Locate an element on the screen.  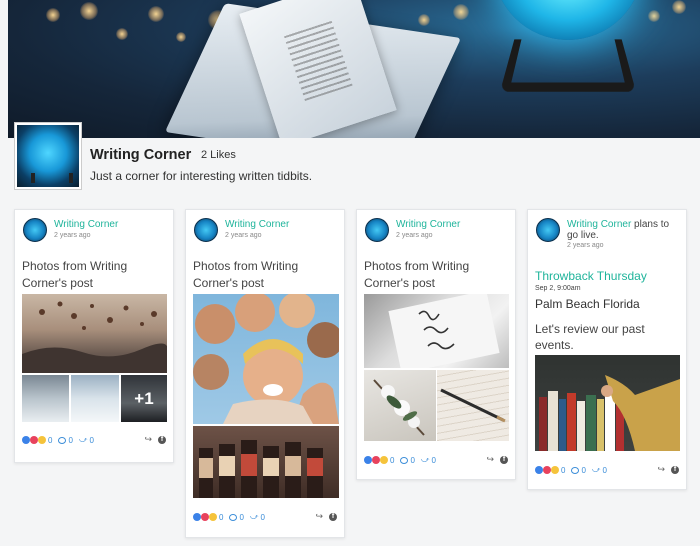
post-photo-cotton is located at coordinates (400, 405).